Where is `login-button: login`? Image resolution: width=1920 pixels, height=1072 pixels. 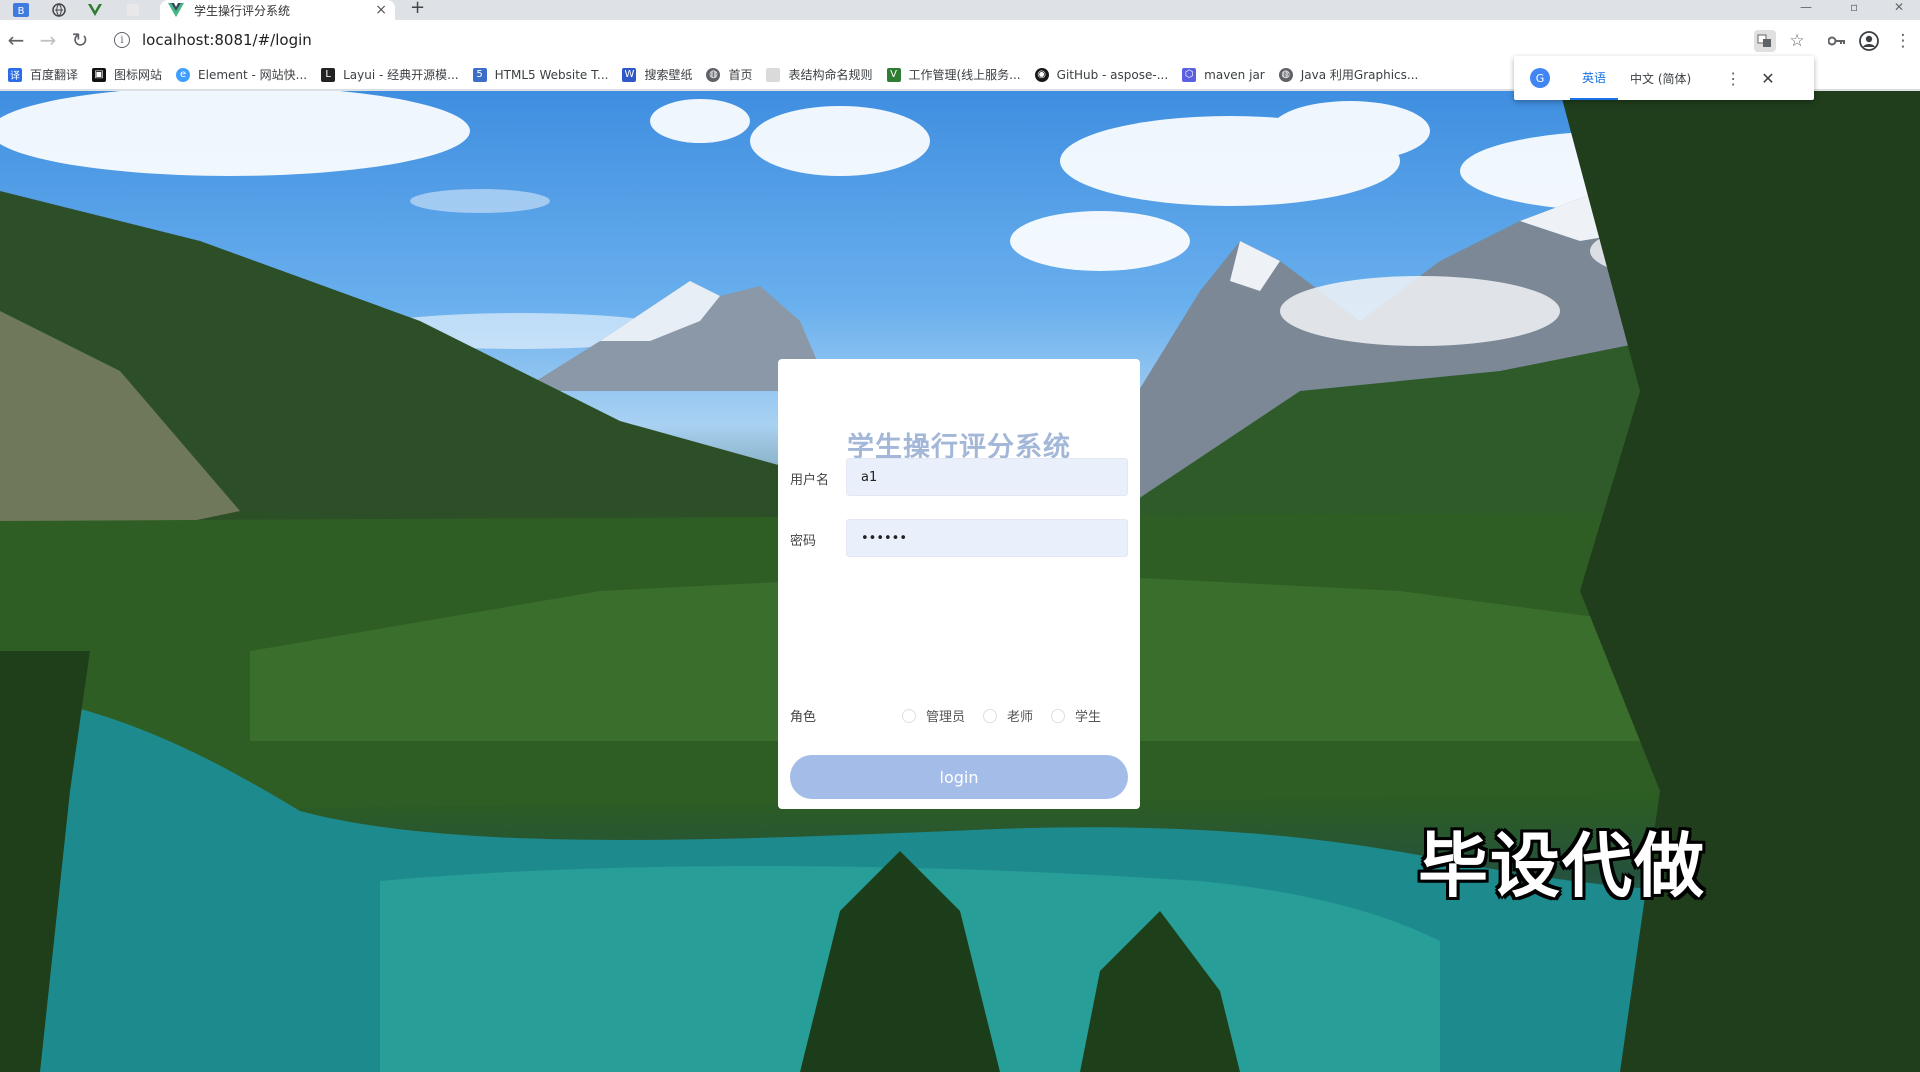
login-button: login is located at coordinates (959, 777).